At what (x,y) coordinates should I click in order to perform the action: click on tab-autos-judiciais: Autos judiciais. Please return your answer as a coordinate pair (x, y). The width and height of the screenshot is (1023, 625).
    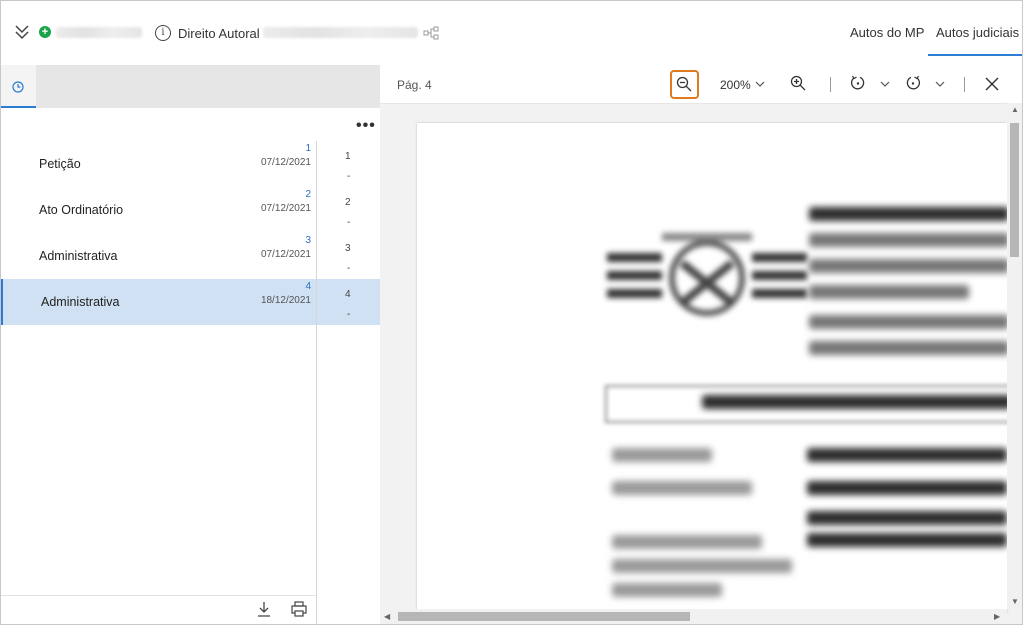
    Looking at the image, I should click on (977, 32).